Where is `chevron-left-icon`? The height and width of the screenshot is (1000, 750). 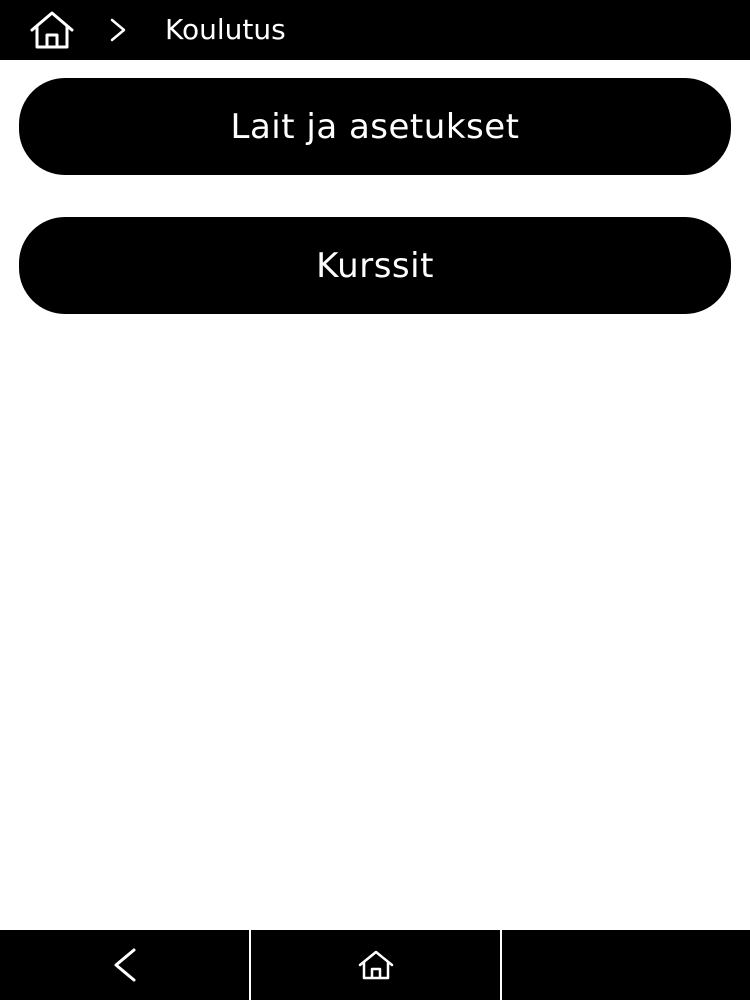 chevron-left-icon is located at coordinates (124, 965).